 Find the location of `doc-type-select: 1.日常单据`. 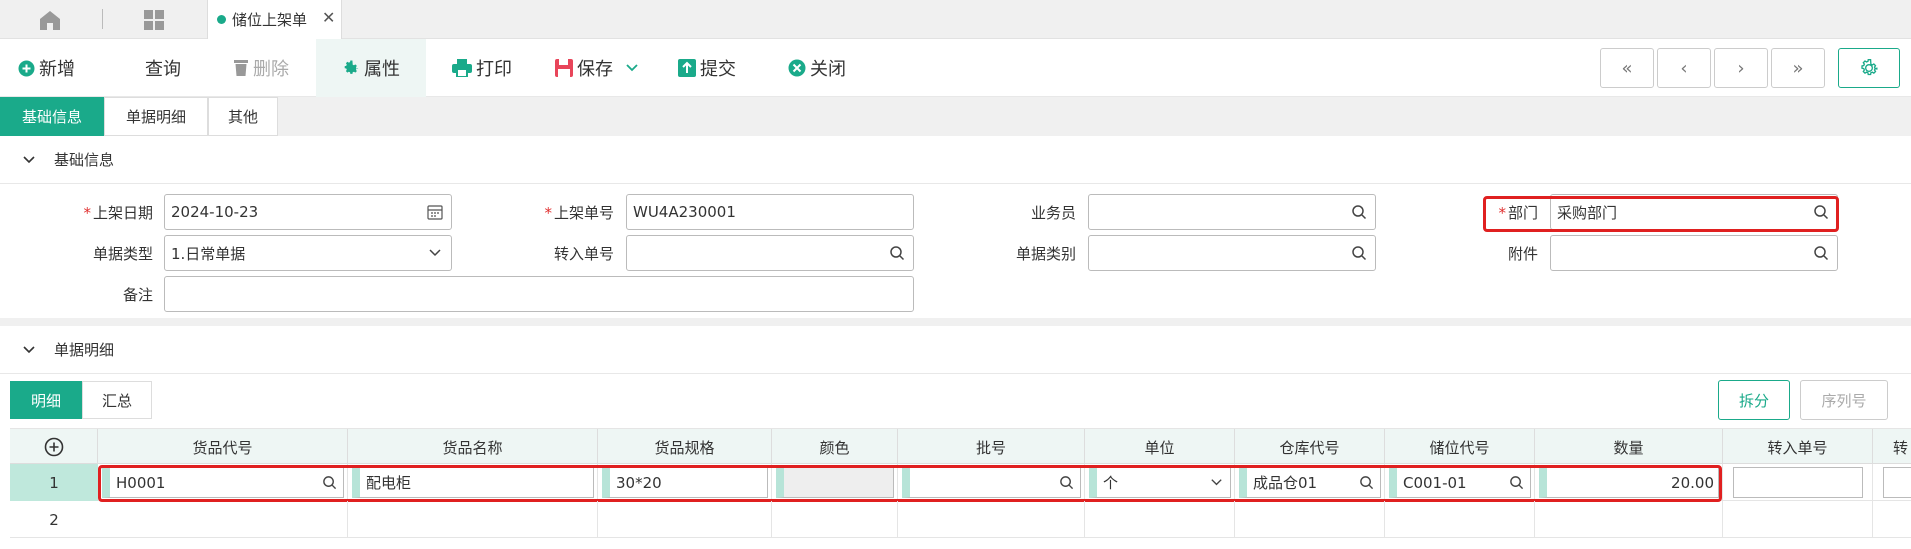

doc-type-select: 1.日常单据 is located at coordinates (308, 253).